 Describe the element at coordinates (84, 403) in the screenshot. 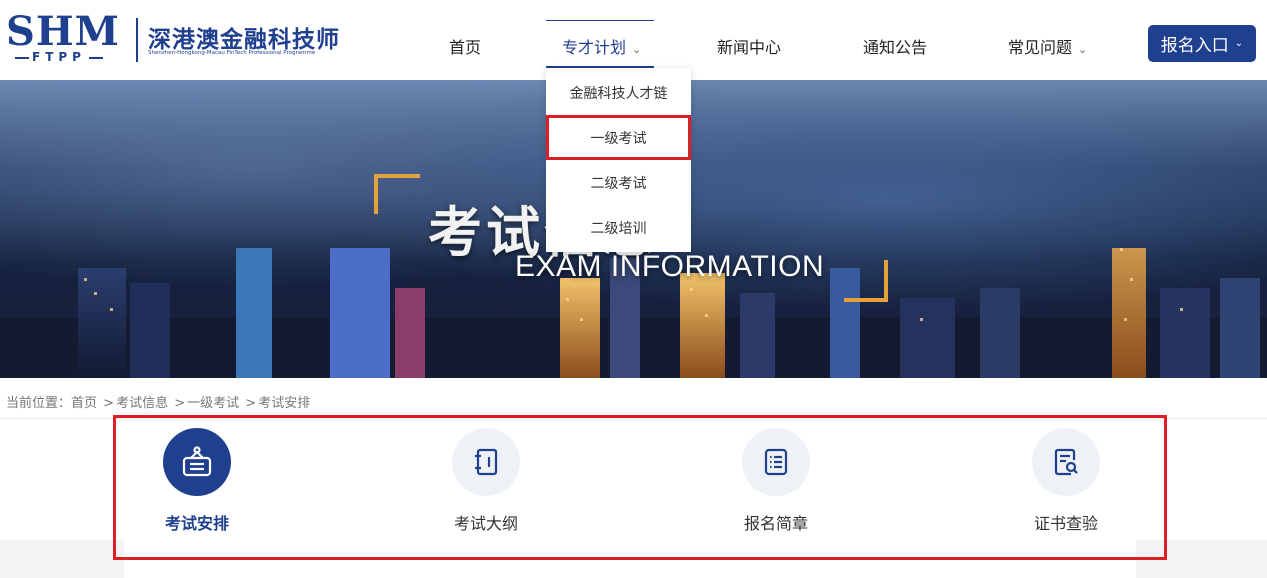

I see `breadcrumb-home: 首页` at that location.